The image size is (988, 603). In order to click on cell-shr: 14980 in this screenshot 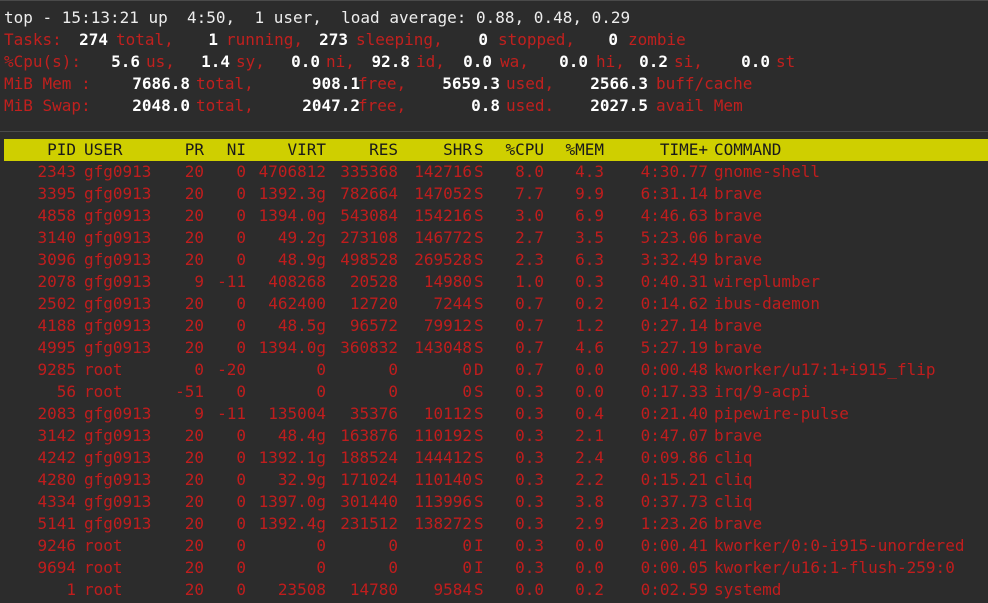, I will do `click(447, 281)`.